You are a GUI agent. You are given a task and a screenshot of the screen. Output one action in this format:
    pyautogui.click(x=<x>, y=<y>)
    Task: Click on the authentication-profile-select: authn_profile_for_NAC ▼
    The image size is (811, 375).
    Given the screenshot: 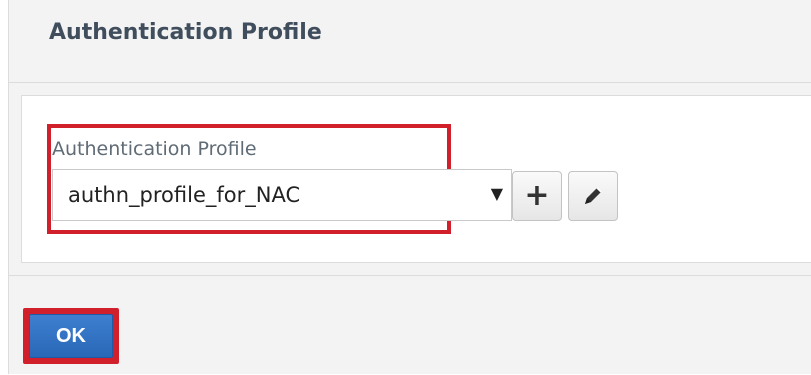 What is the action you would take?
    pyautogui.click(x=282, y=195)
    